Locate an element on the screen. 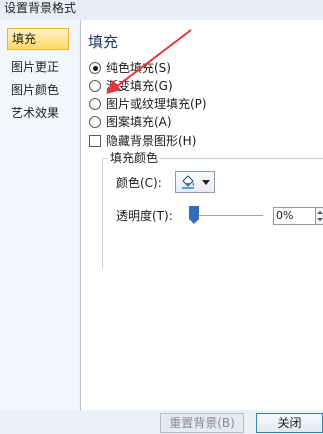 This screenshot has height=434, width=323. pattern-fill-radio is located at coordinates (95, 122).